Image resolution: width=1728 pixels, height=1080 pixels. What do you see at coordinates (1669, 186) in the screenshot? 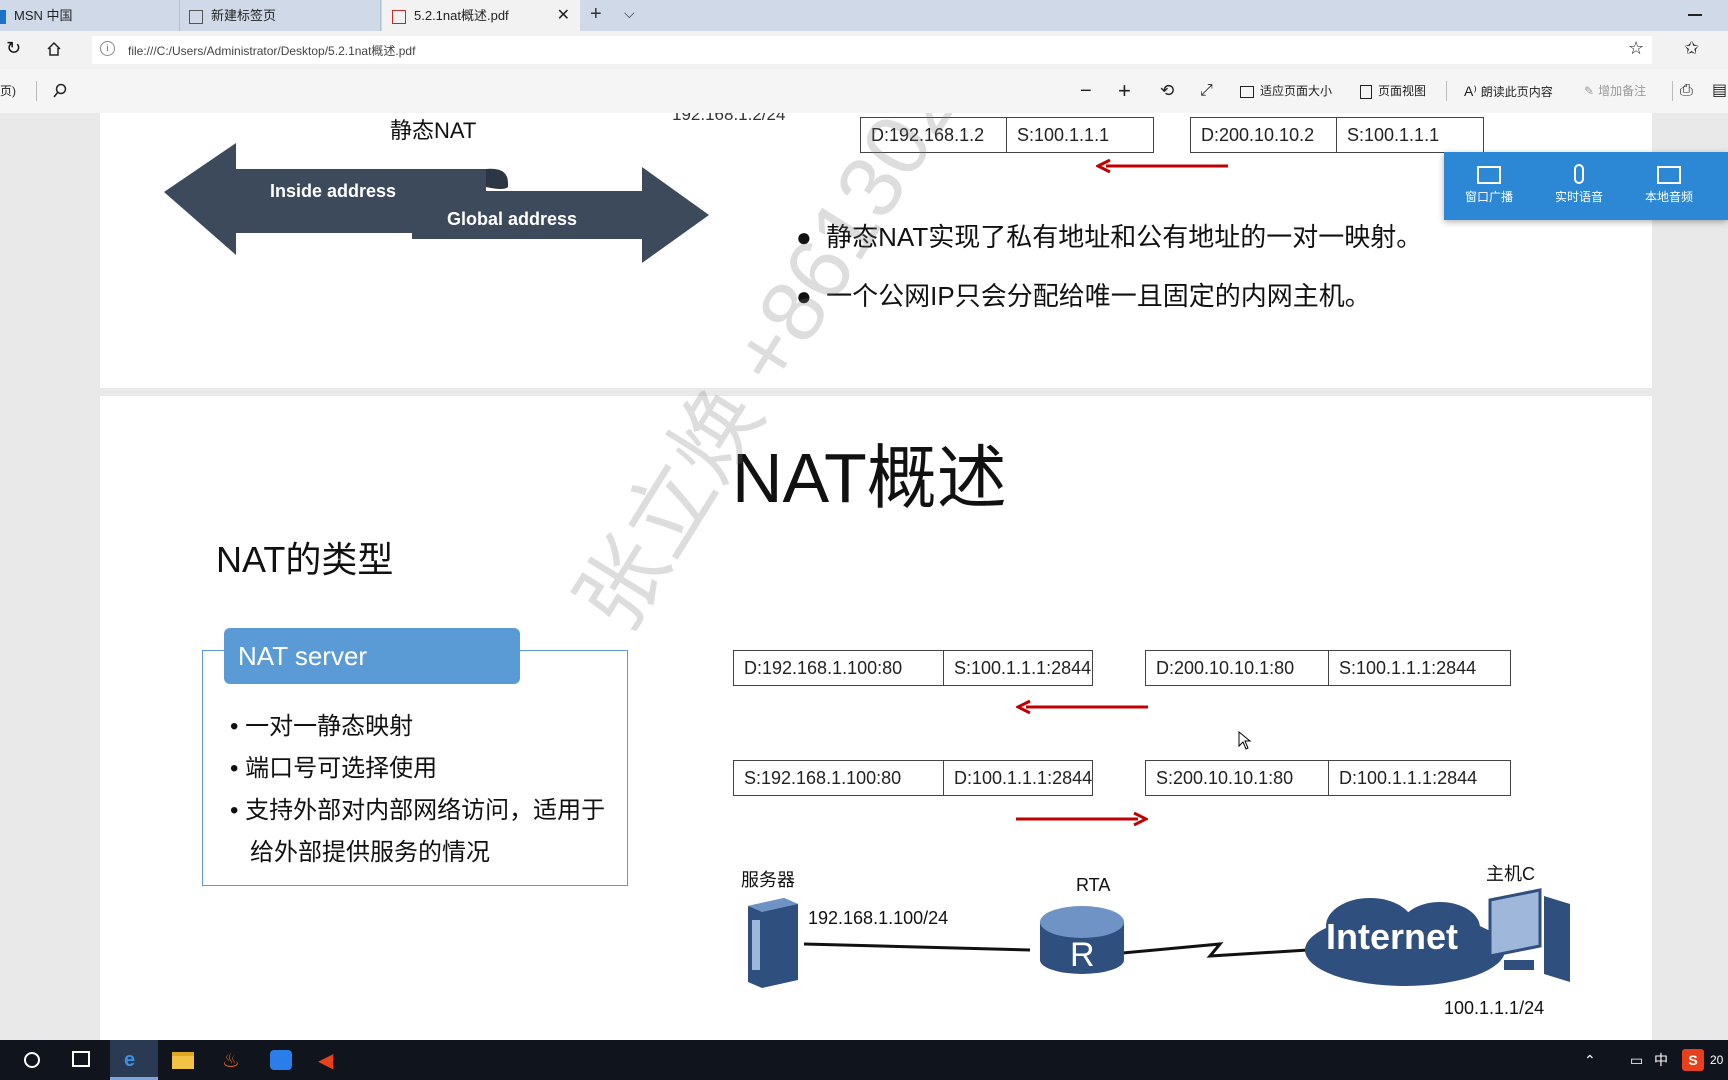
I see `local-audio-button: 本地音频` at bounding box center [1669, 186].